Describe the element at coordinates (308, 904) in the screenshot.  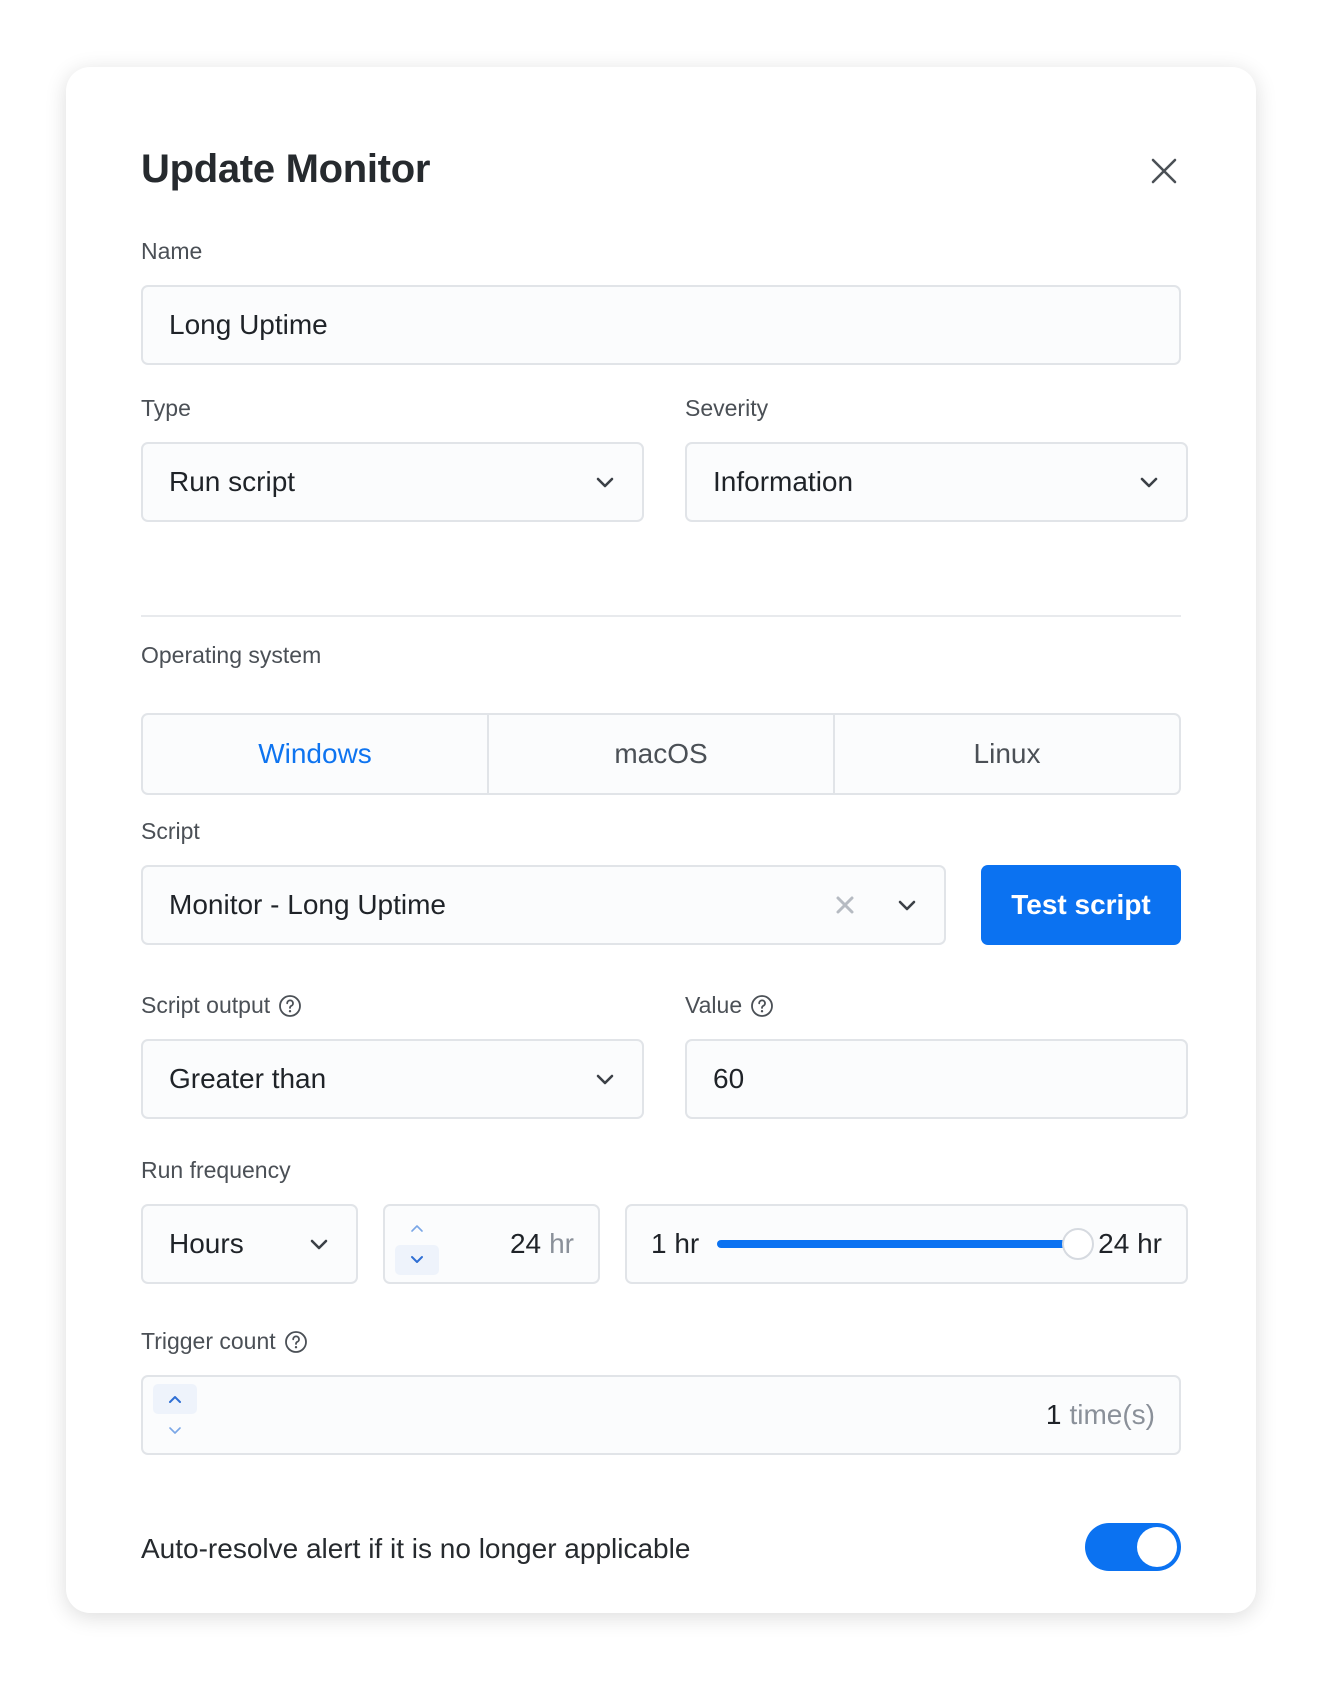
I see `script-select-value: Monitor - Long Uptime` at that location.